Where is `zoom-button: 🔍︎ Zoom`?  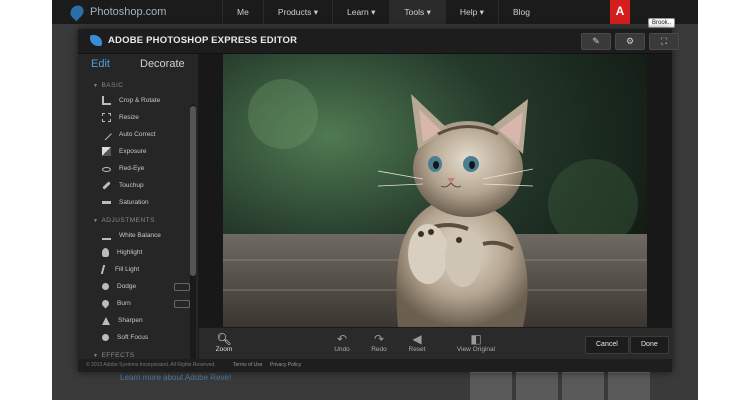 zoom-button: 🔍︎ Zoom is located at coordinates (224, 342).